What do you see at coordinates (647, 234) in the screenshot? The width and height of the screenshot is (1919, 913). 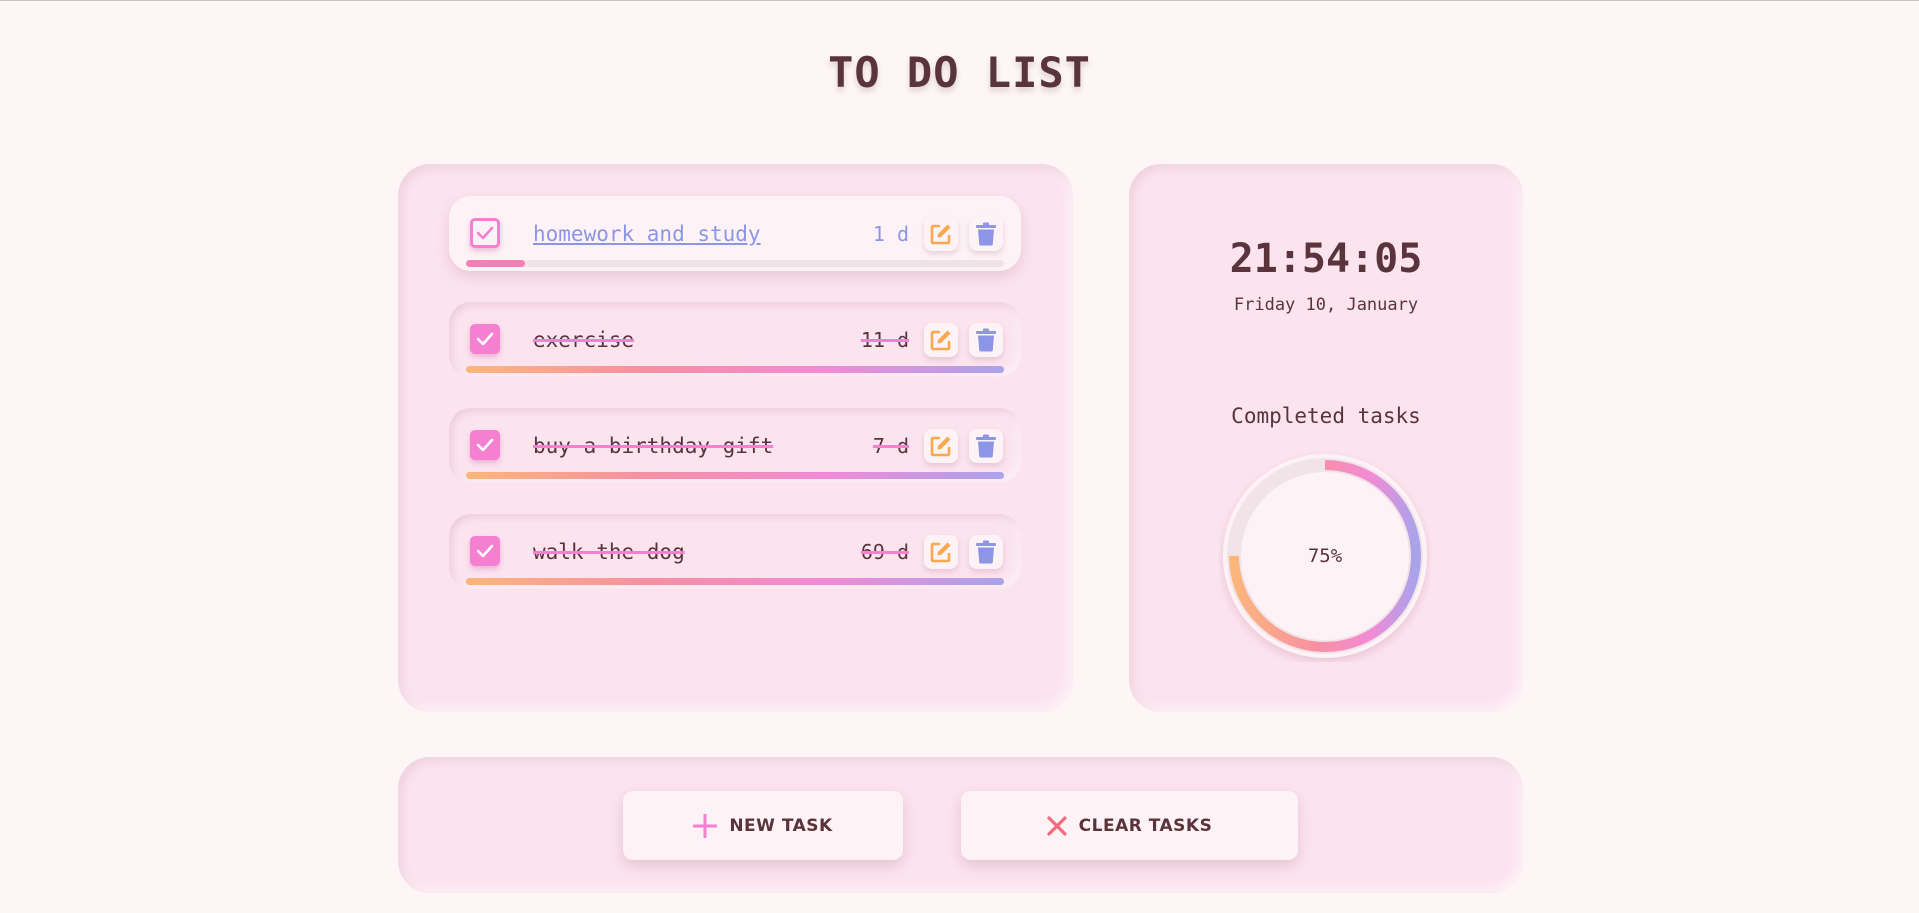 I see `task-label: homework and study` at bounding box center [647, 234].